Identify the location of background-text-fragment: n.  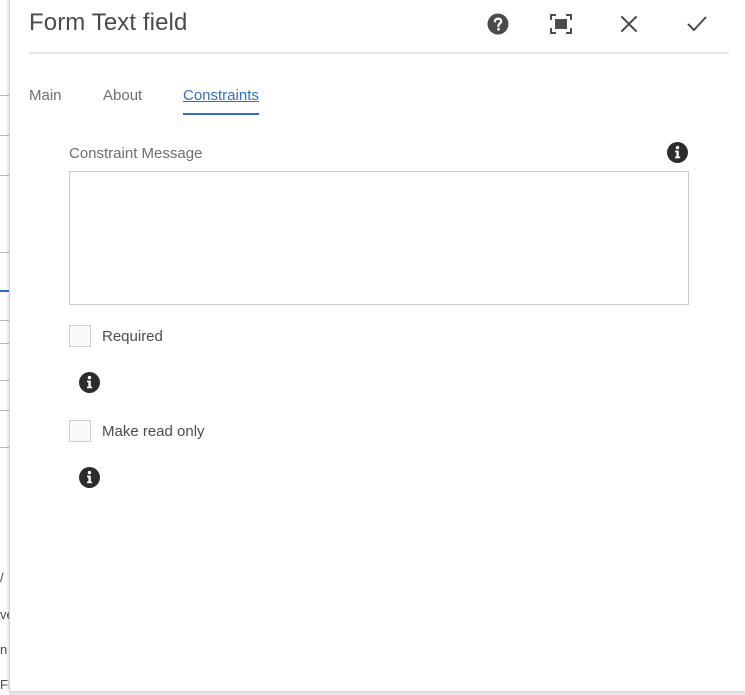
(4, 649).